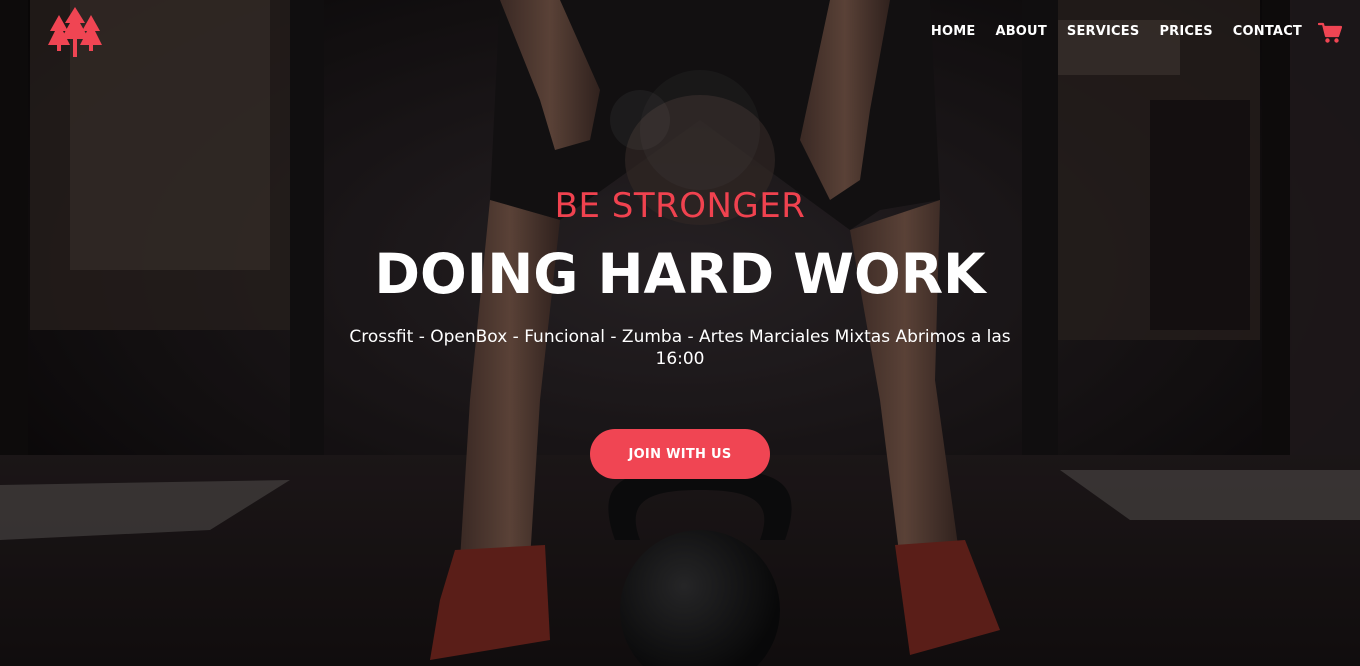 The height and width of the screenshot is (666, 1360). I want to click on nav-item-contact: CONTACT, so click(1267, 31).